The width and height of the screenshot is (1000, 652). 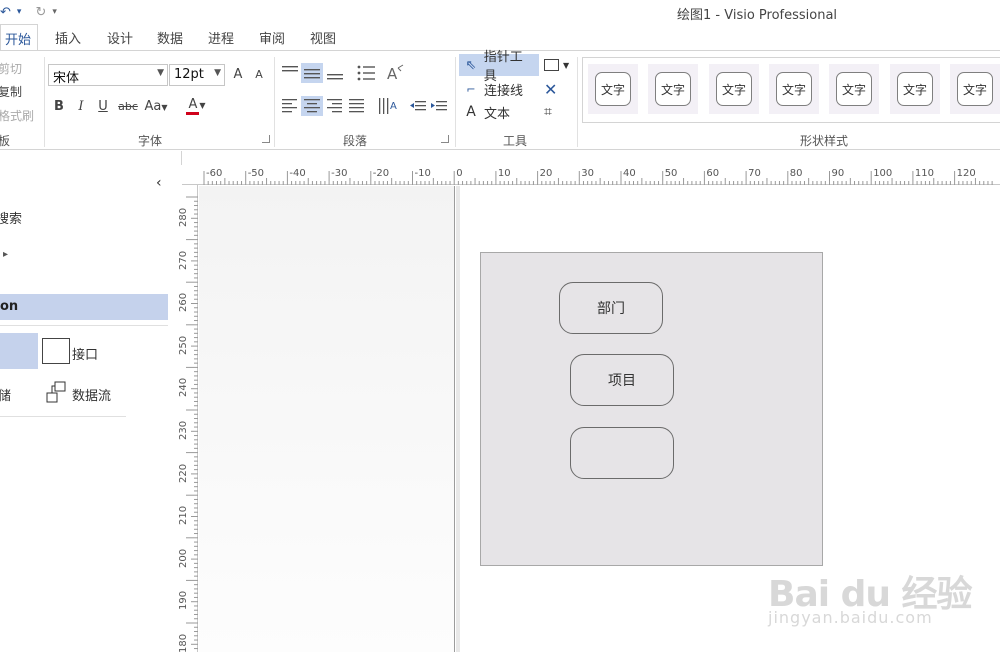 I want to click on rectangle-shape-button: ▼, so click(x=557, y=65).